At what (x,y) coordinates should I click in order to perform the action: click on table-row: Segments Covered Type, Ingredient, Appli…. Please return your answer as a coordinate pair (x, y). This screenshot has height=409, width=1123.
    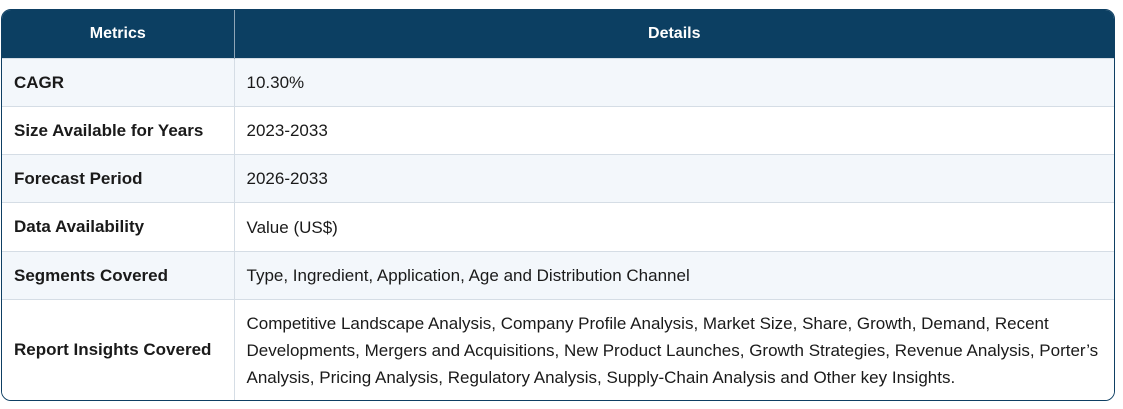
    Looking at the image, I should click on (558, 275).